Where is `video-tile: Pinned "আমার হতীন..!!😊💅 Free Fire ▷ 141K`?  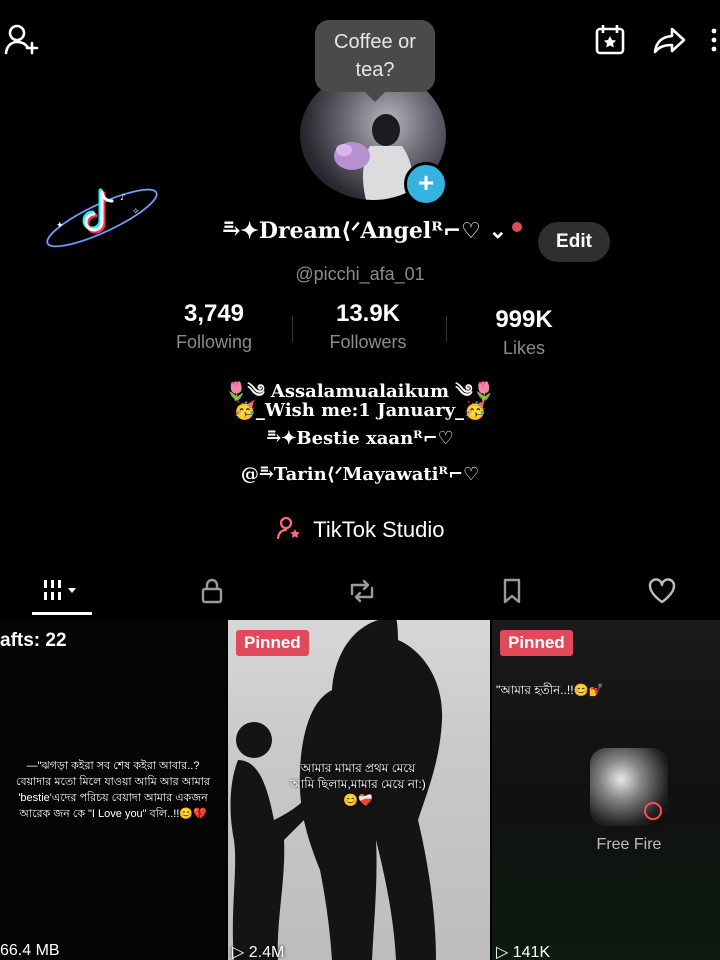
video-tile: Pinned "আমার হতীন..!!😊💅 Free Fire ▷ 141K is located at coordinates (606, 790).